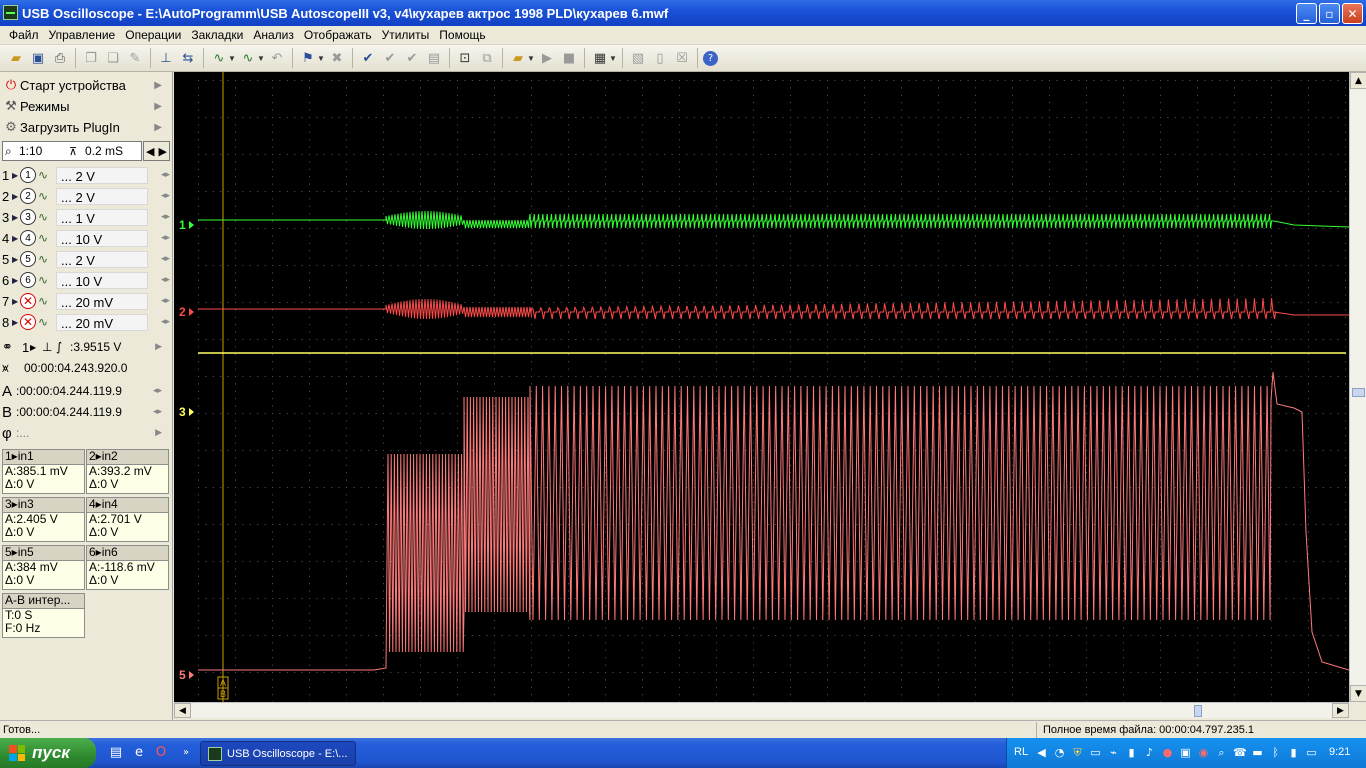 This screenshot has width=1366, height=768. What do you see at coordinates (28, 217) in the screenshot?
I see `channel-enable-icon: 3` at bounding box center [28, 217].